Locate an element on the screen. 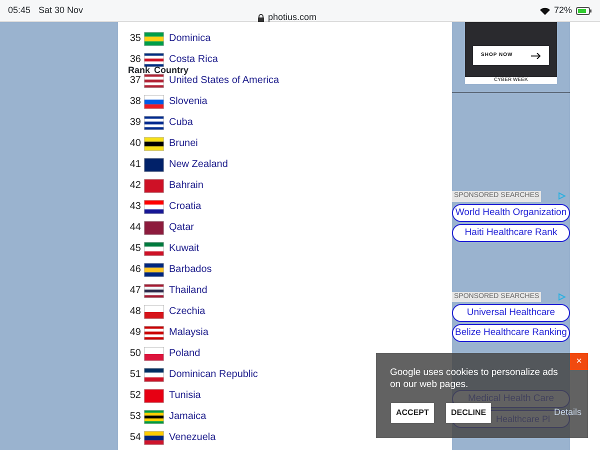 This screenshot has width=600, height=450. country-link: Thailand is located at coordinates (188, 290).